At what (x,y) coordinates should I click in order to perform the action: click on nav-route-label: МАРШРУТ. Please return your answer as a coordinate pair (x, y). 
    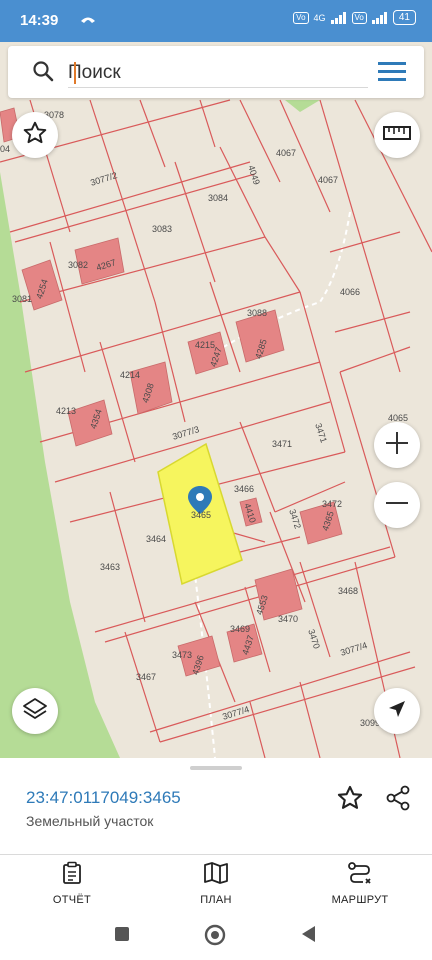
    Looking at the image, I should click on (360, 900).